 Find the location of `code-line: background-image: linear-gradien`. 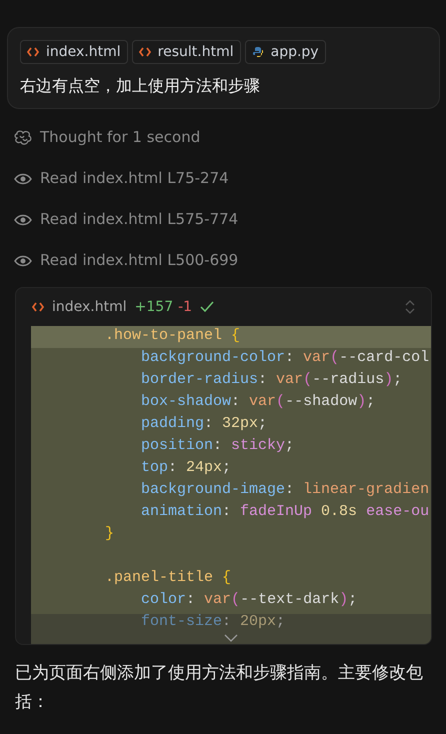

code-line: background-image: linear-gradien is located at coordinates (285, 490).